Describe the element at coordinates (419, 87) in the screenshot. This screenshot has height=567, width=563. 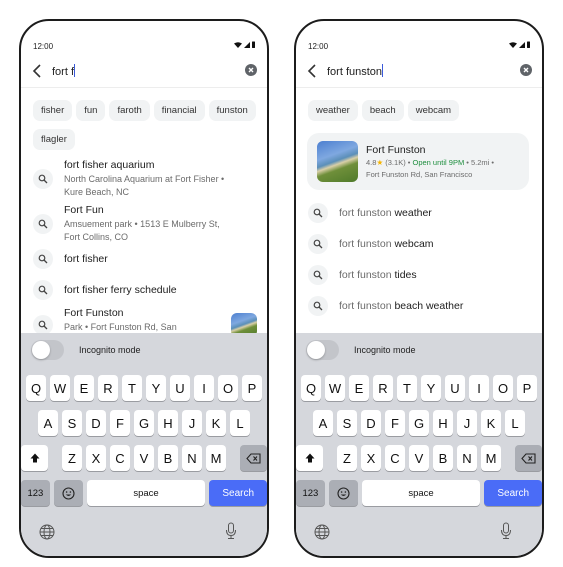
I see `divider` at that location.